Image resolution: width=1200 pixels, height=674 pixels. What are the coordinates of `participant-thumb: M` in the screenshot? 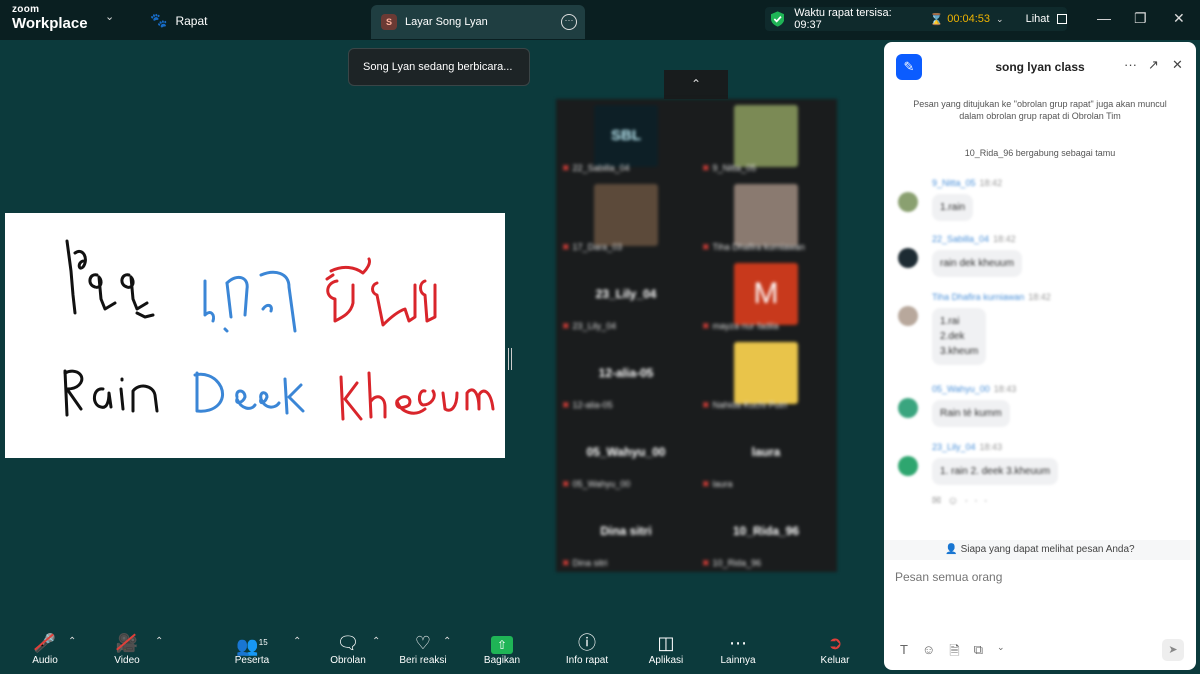 It's located at (766, 294).